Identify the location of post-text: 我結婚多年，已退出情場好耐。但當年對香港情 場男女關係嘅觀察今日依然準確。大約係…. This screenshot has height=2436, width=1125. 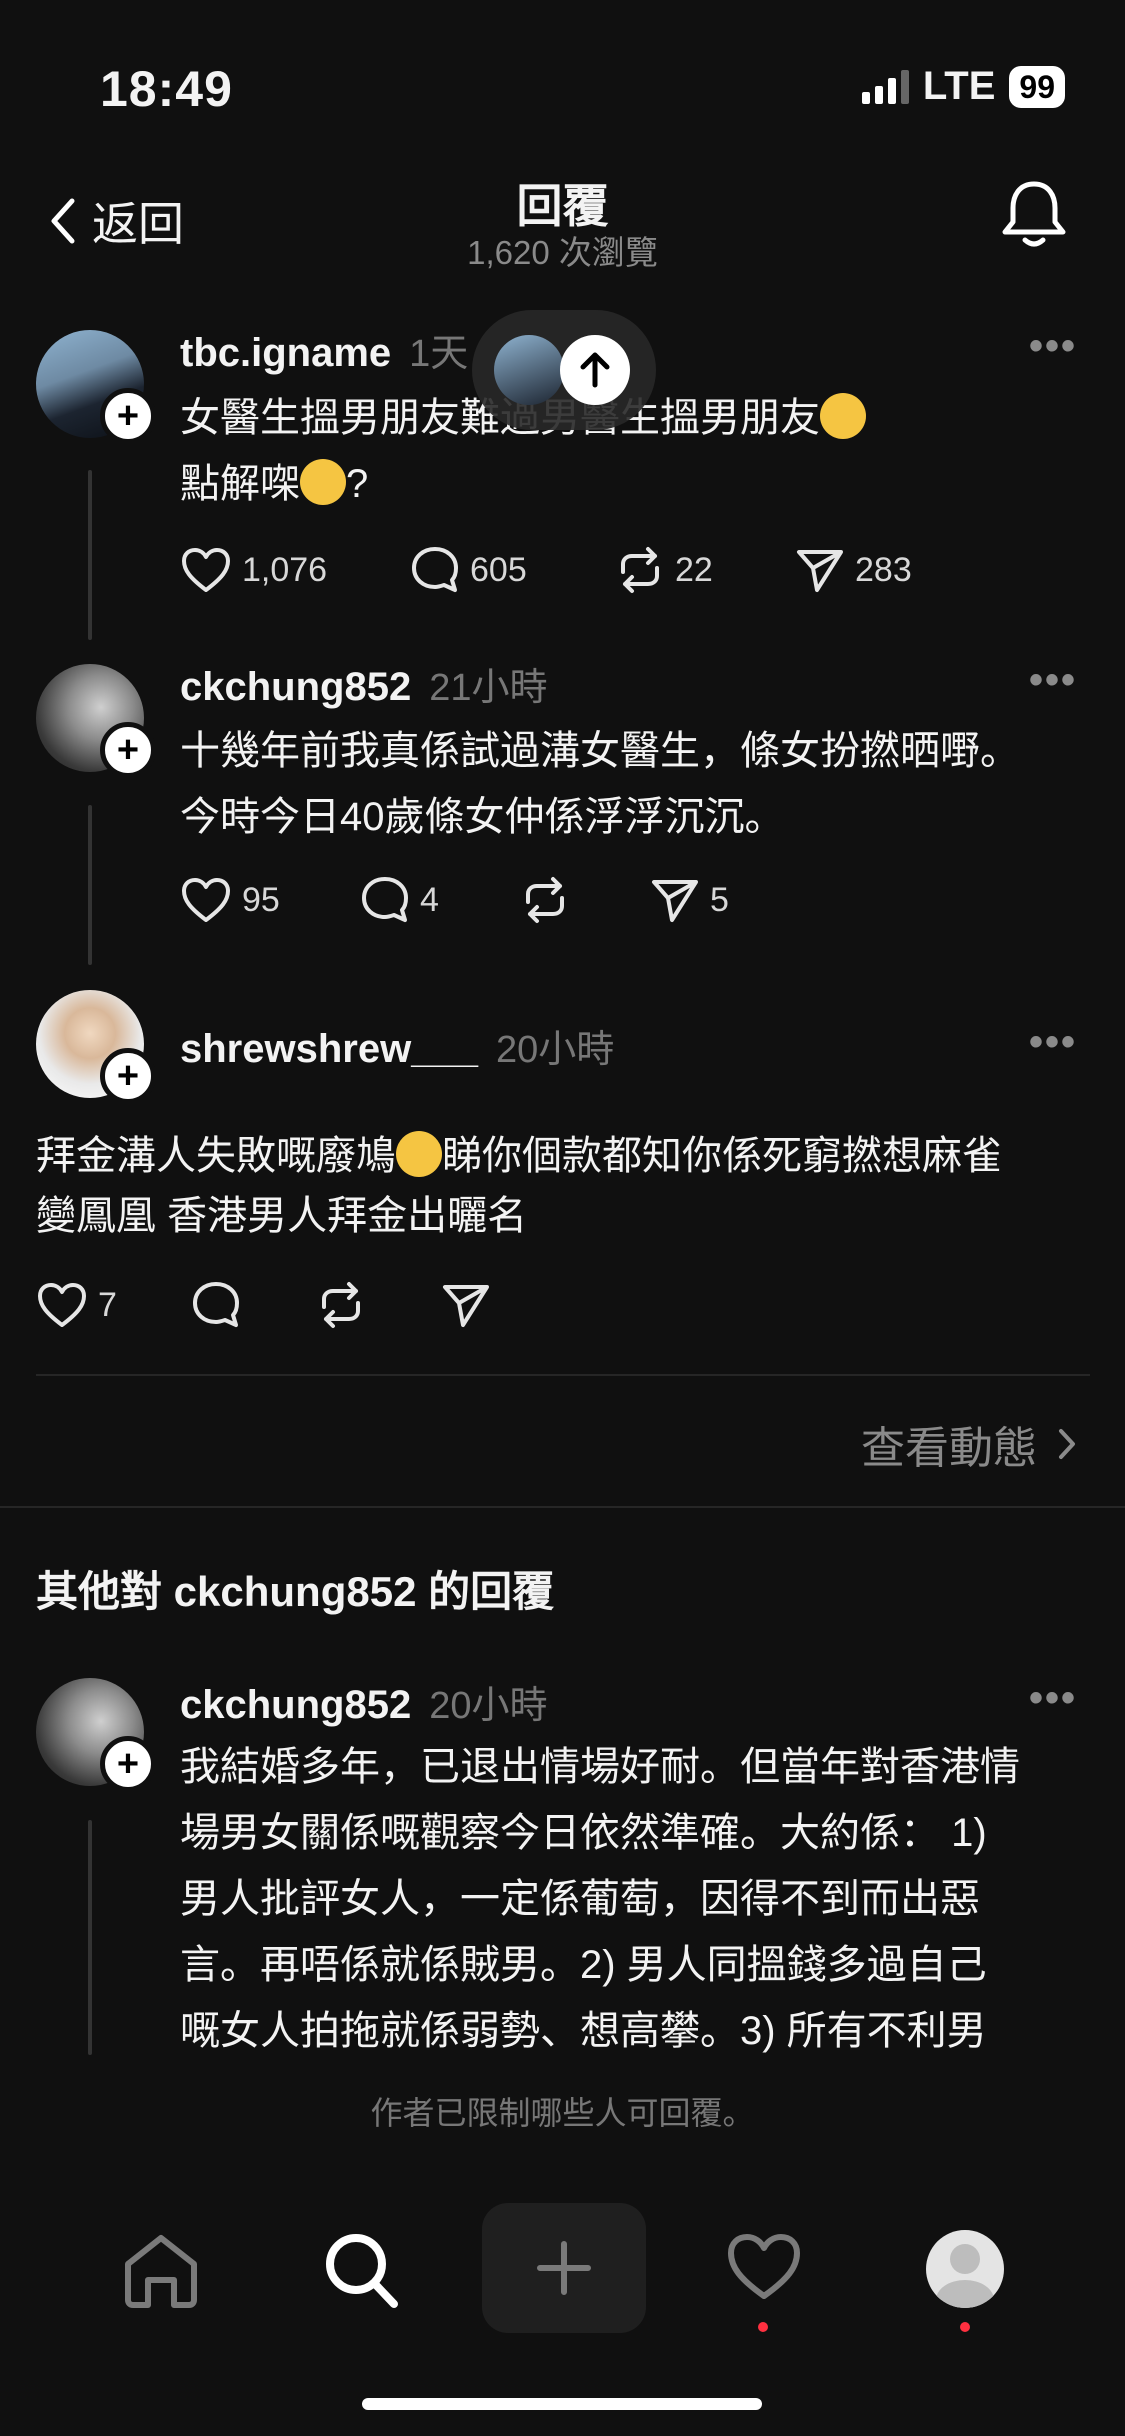
(600, 1899).